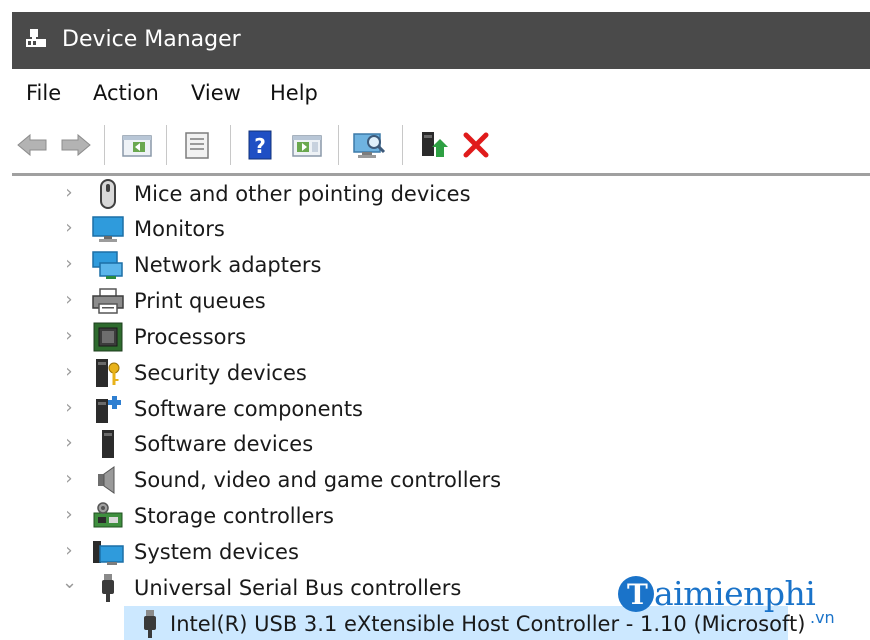  Describe the element at coordinates (441, 552) in the screenshot. I see `tree-node-system-devices: › System devices` at that location.